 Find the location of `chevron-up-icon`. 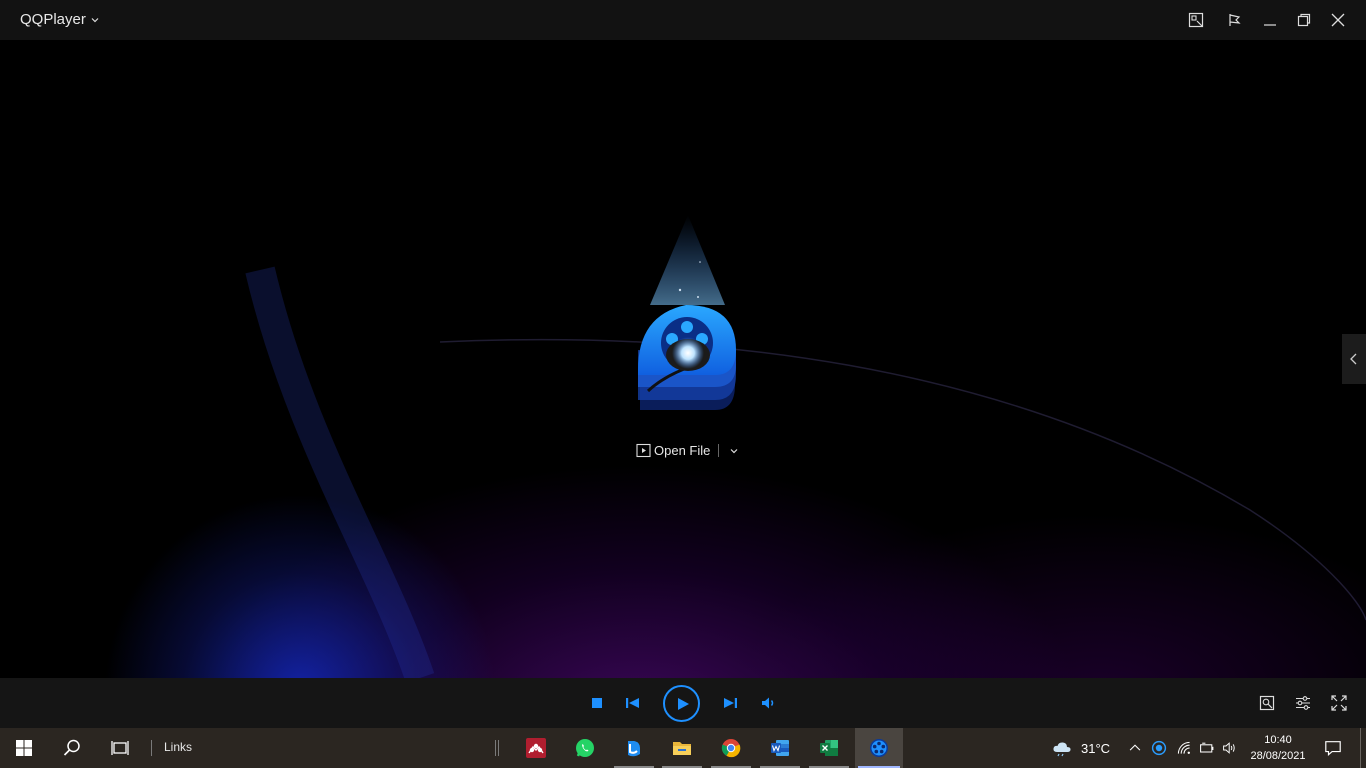

chevron-up-icon is located at coordinates (1135, 747).